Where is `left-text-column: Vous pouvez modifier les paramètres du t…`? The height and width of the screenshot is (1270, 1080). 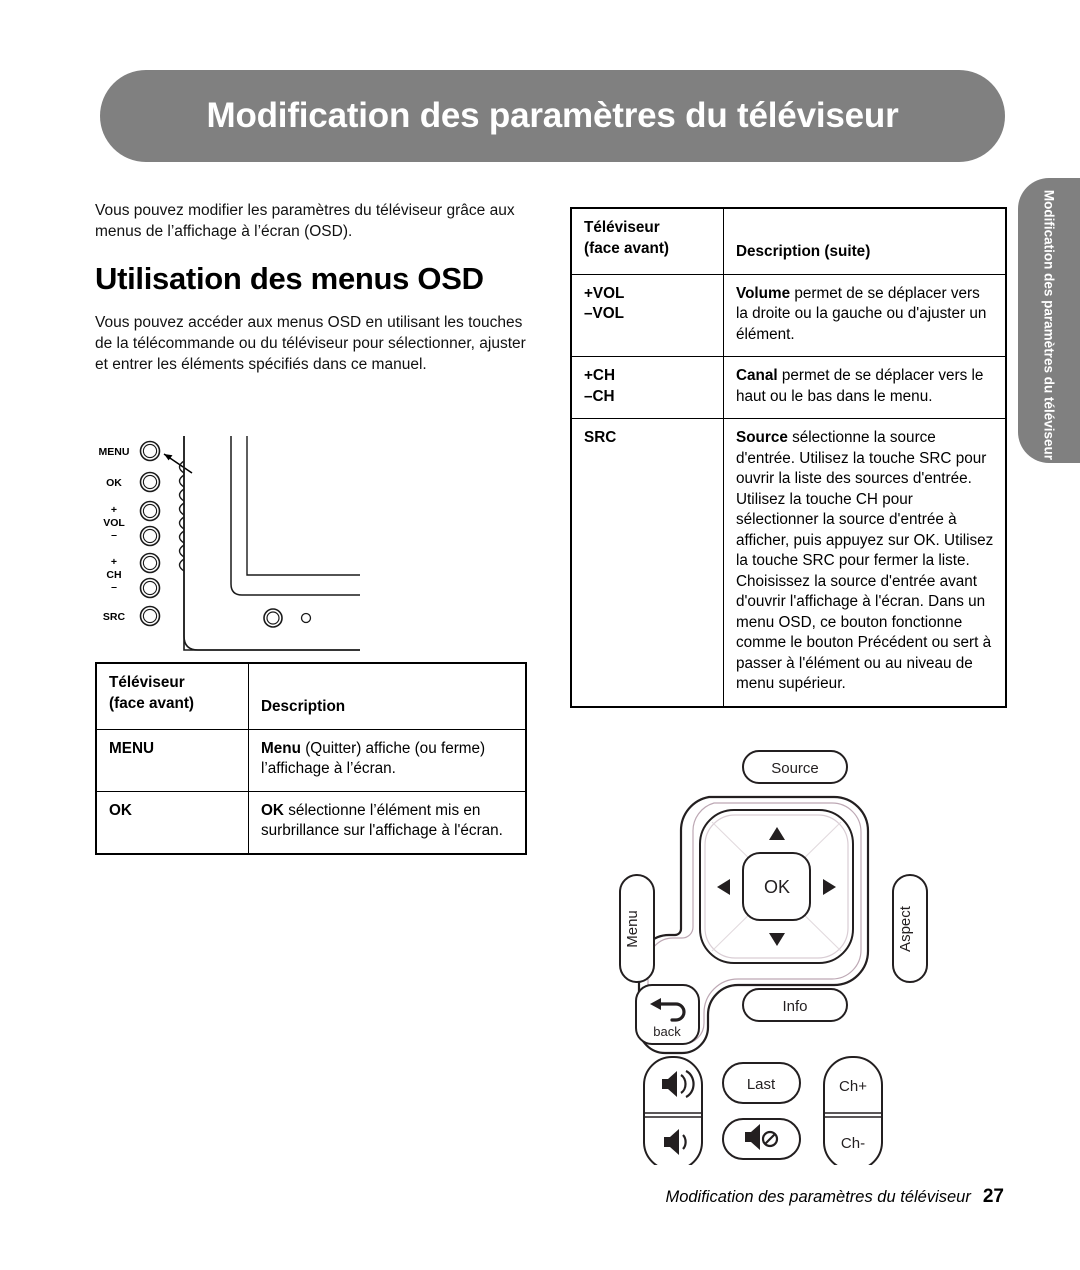 left-text-column: Vous pouvez modifier les paramètres du t… is located at coordinates (311, 287).